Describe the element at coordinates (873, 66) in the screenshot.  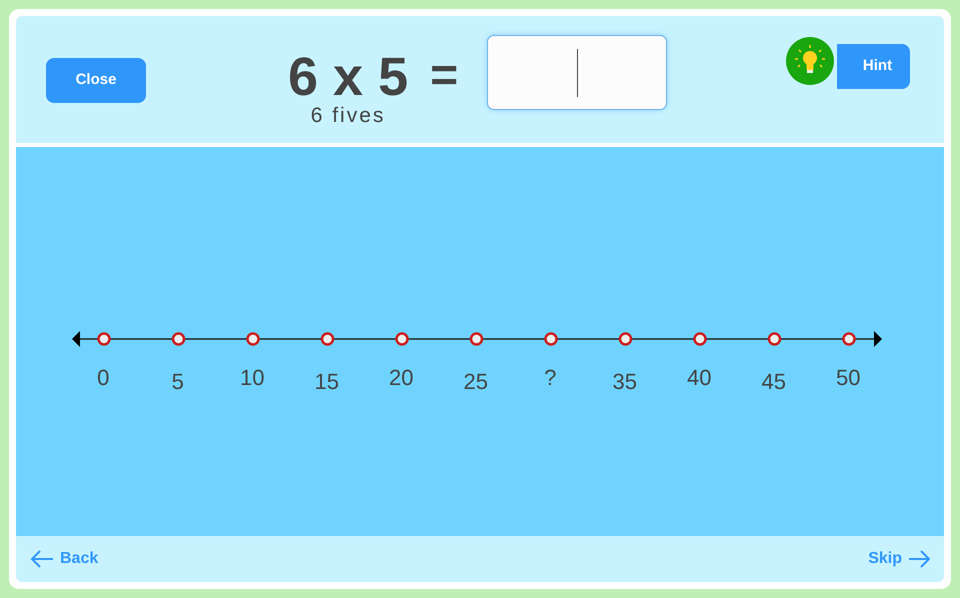
I see `hint-button: Hint` at that location.